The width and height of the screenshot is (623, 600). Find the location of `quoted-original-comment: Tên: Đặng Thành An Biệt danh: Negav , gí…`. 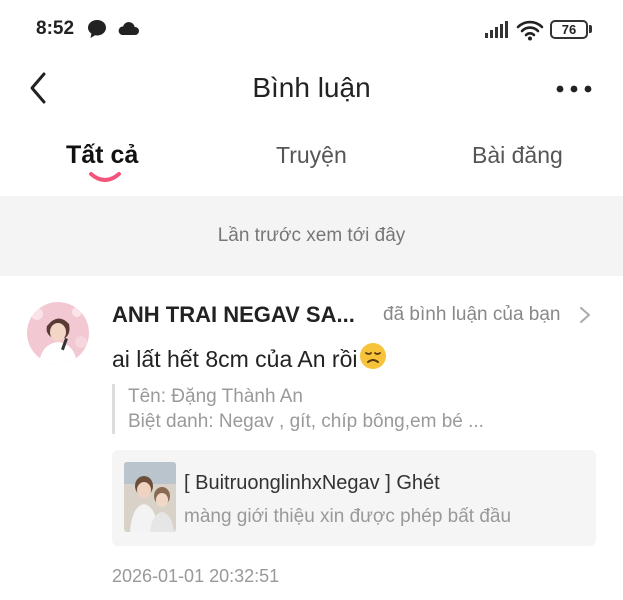

quoted-original-comment: Tên: Đặng Thành An Biệt danh: Negav , gí… is located at coordinates (352, 409).